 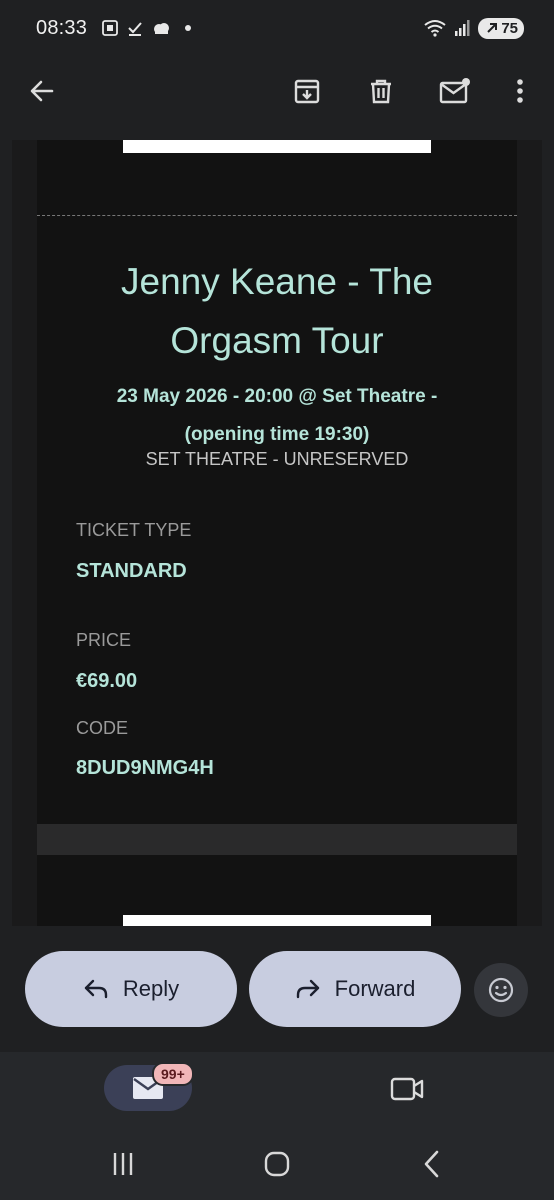 What do you see at coordinates (145, 768) in the screenshot?
I see `code-value: 8DUD9NMG4H` at bounding box center [145, 768].